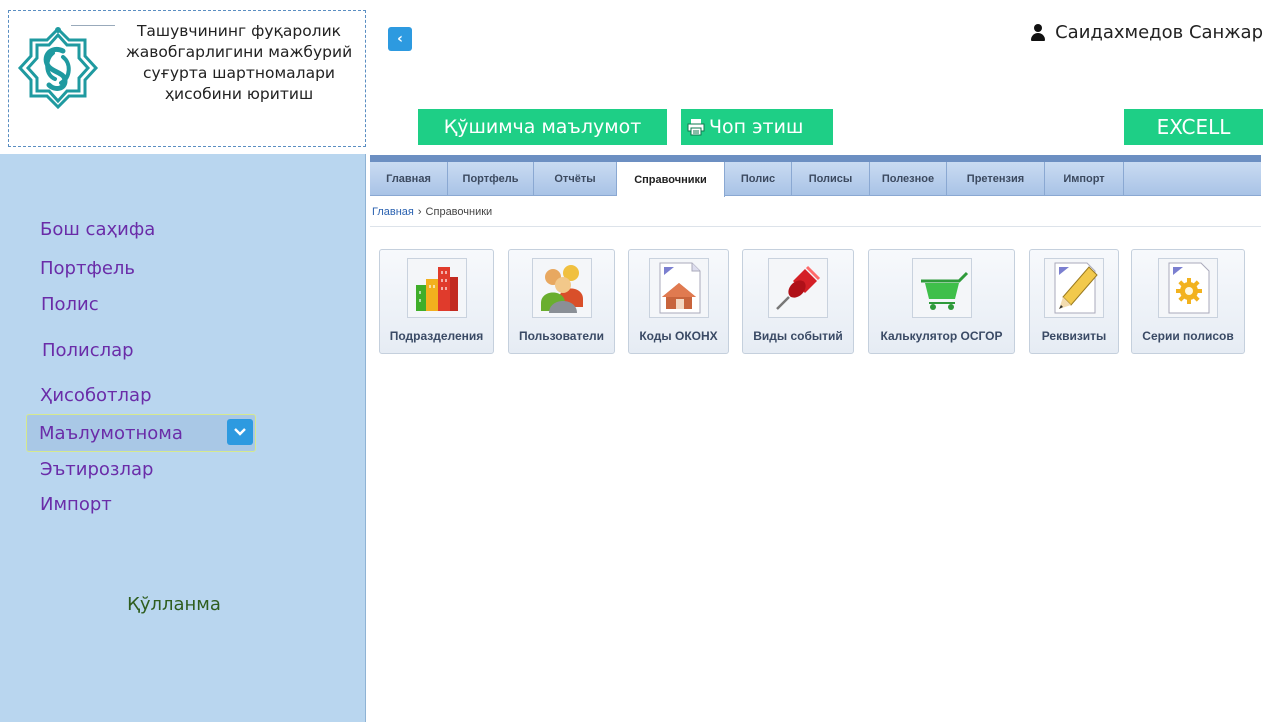  Describe the element at coordinates (96, 395) in the screenshot. I see `sidebar-item-reports: Ҳисоботлар` at that location.